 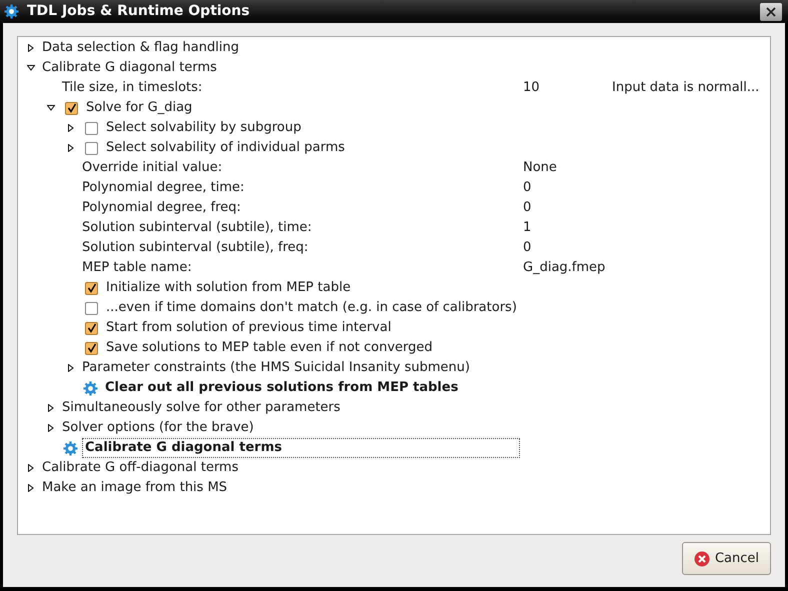 What do you see at coordinates (726, 558) in the screenshot?
I see `cancel-button: Cancel` at bounding box center [726, 558].